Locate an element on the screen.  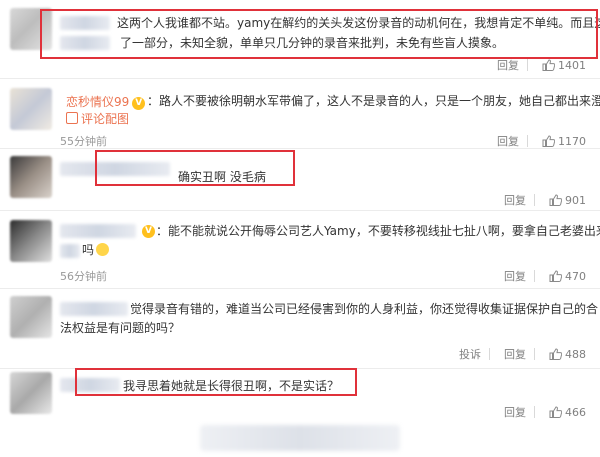
like-count: 470 is located at coordinates (575, 276).